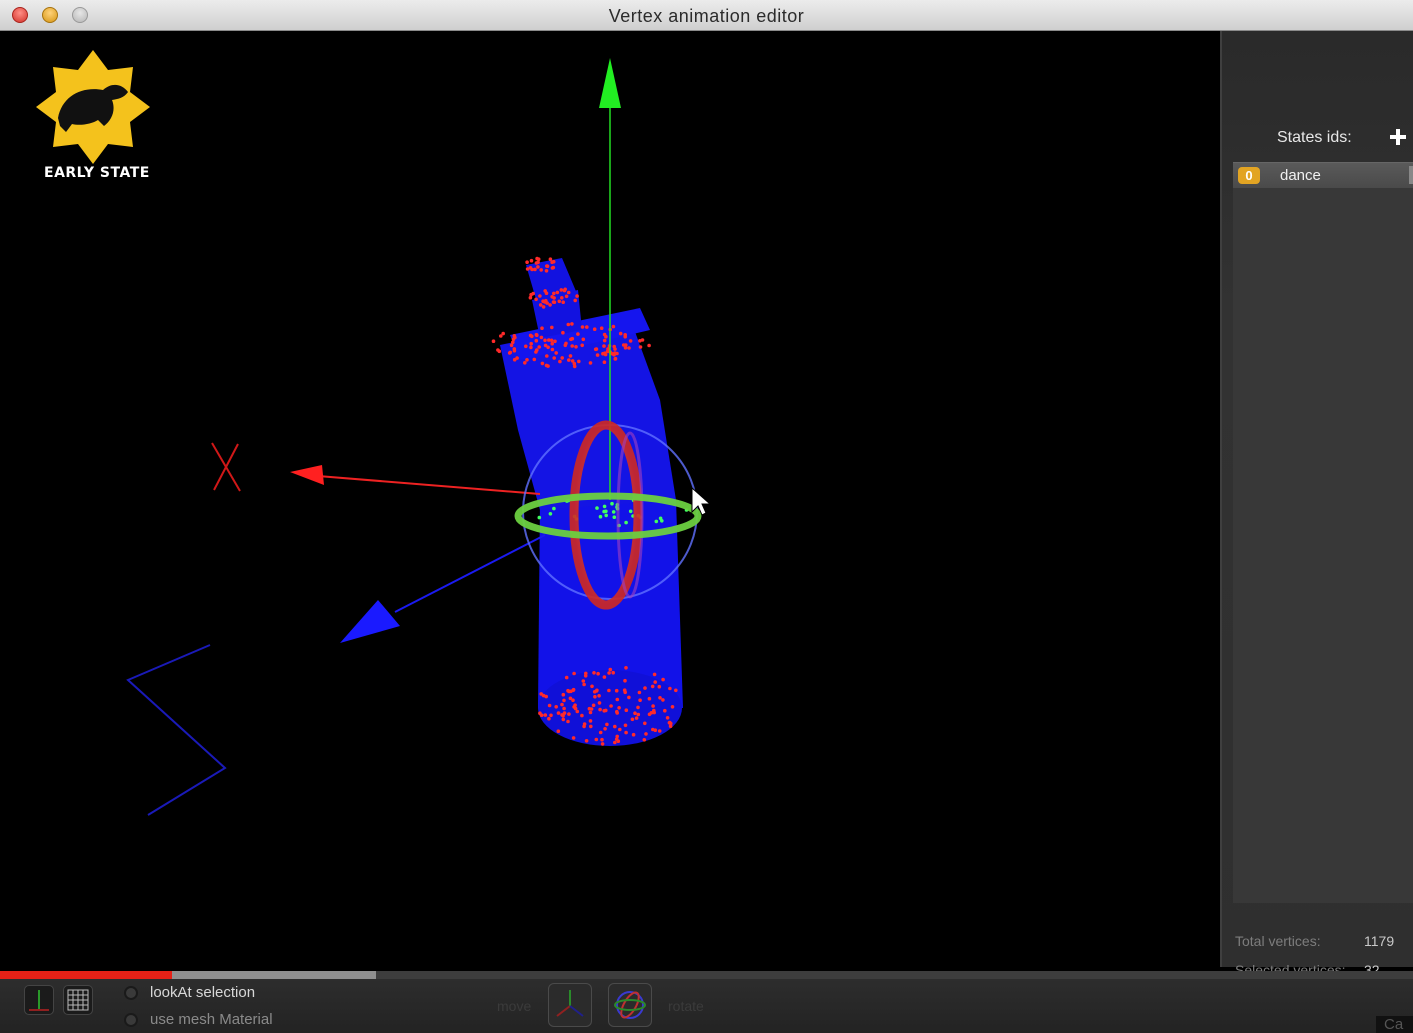 This screenshot has width=1413, height=1033. I want to click on grid-icon, so click(78, 1000).